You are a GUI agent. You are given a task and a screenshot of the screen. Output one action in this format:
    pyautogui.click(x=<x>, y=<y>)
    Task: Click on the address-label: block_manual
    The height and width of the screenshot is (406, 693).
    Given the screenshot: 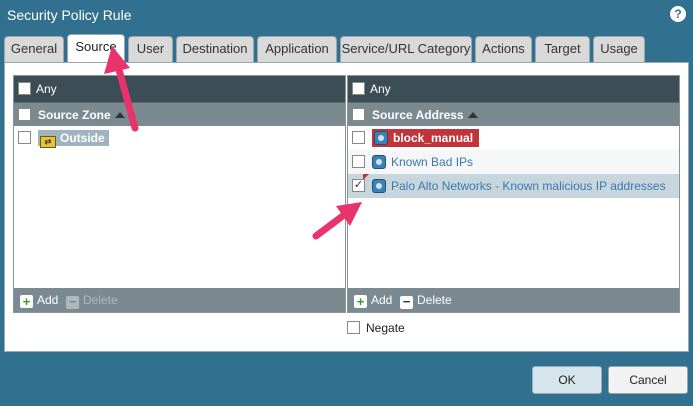 What is the action you would take?
    pyautogui.click(x=433, y=138)
    